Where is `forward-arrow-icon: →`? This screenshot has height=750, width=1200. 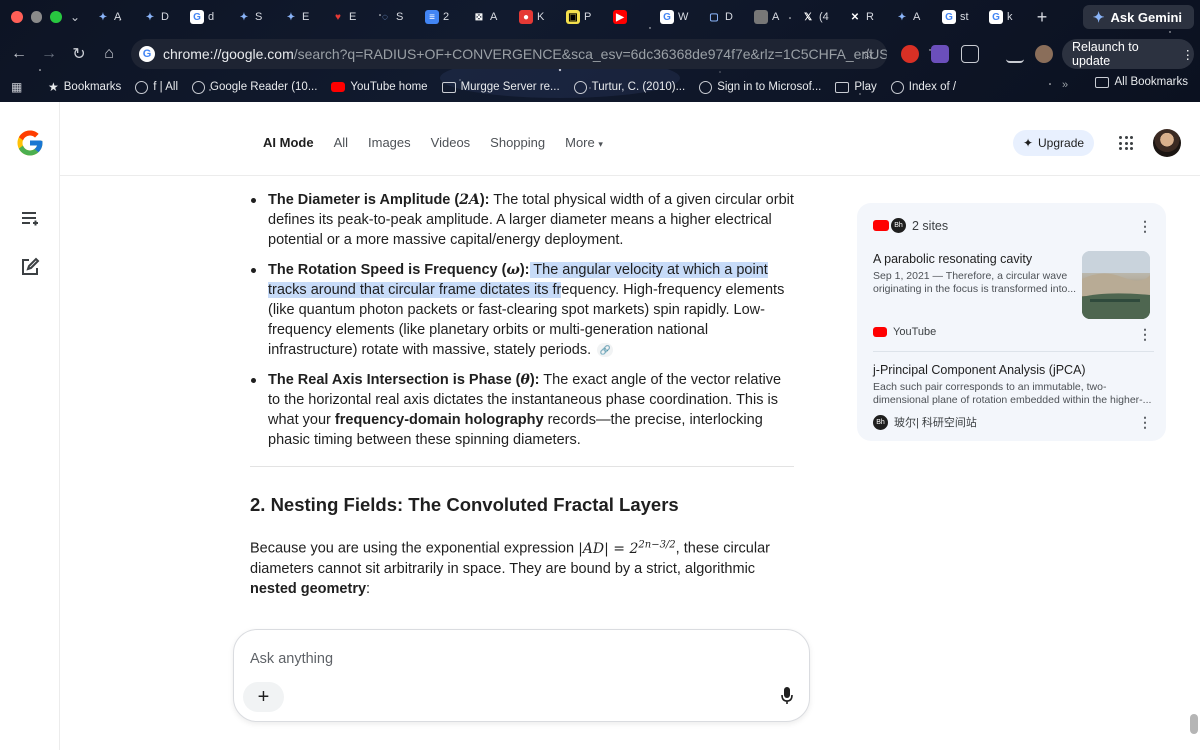
forward-arrow-icon: → is located at coordinates (49, 54).